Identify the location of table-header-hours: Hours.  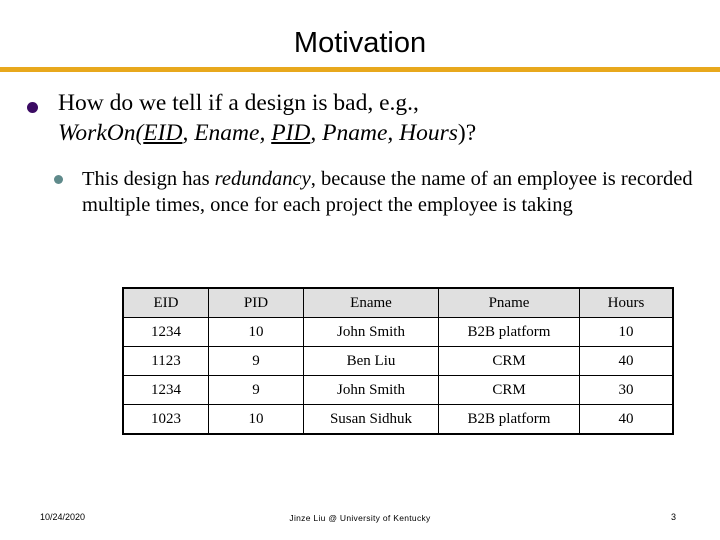
(626, 302).